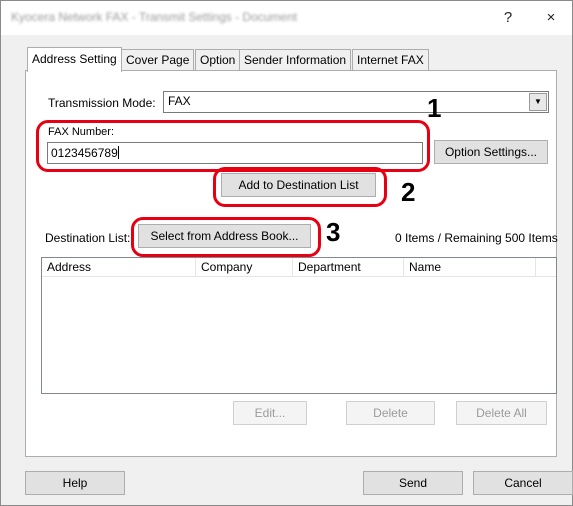  Describe the element at coordinates (119, 267) in the screenshot. I see `column-header-address: Address` at that location.